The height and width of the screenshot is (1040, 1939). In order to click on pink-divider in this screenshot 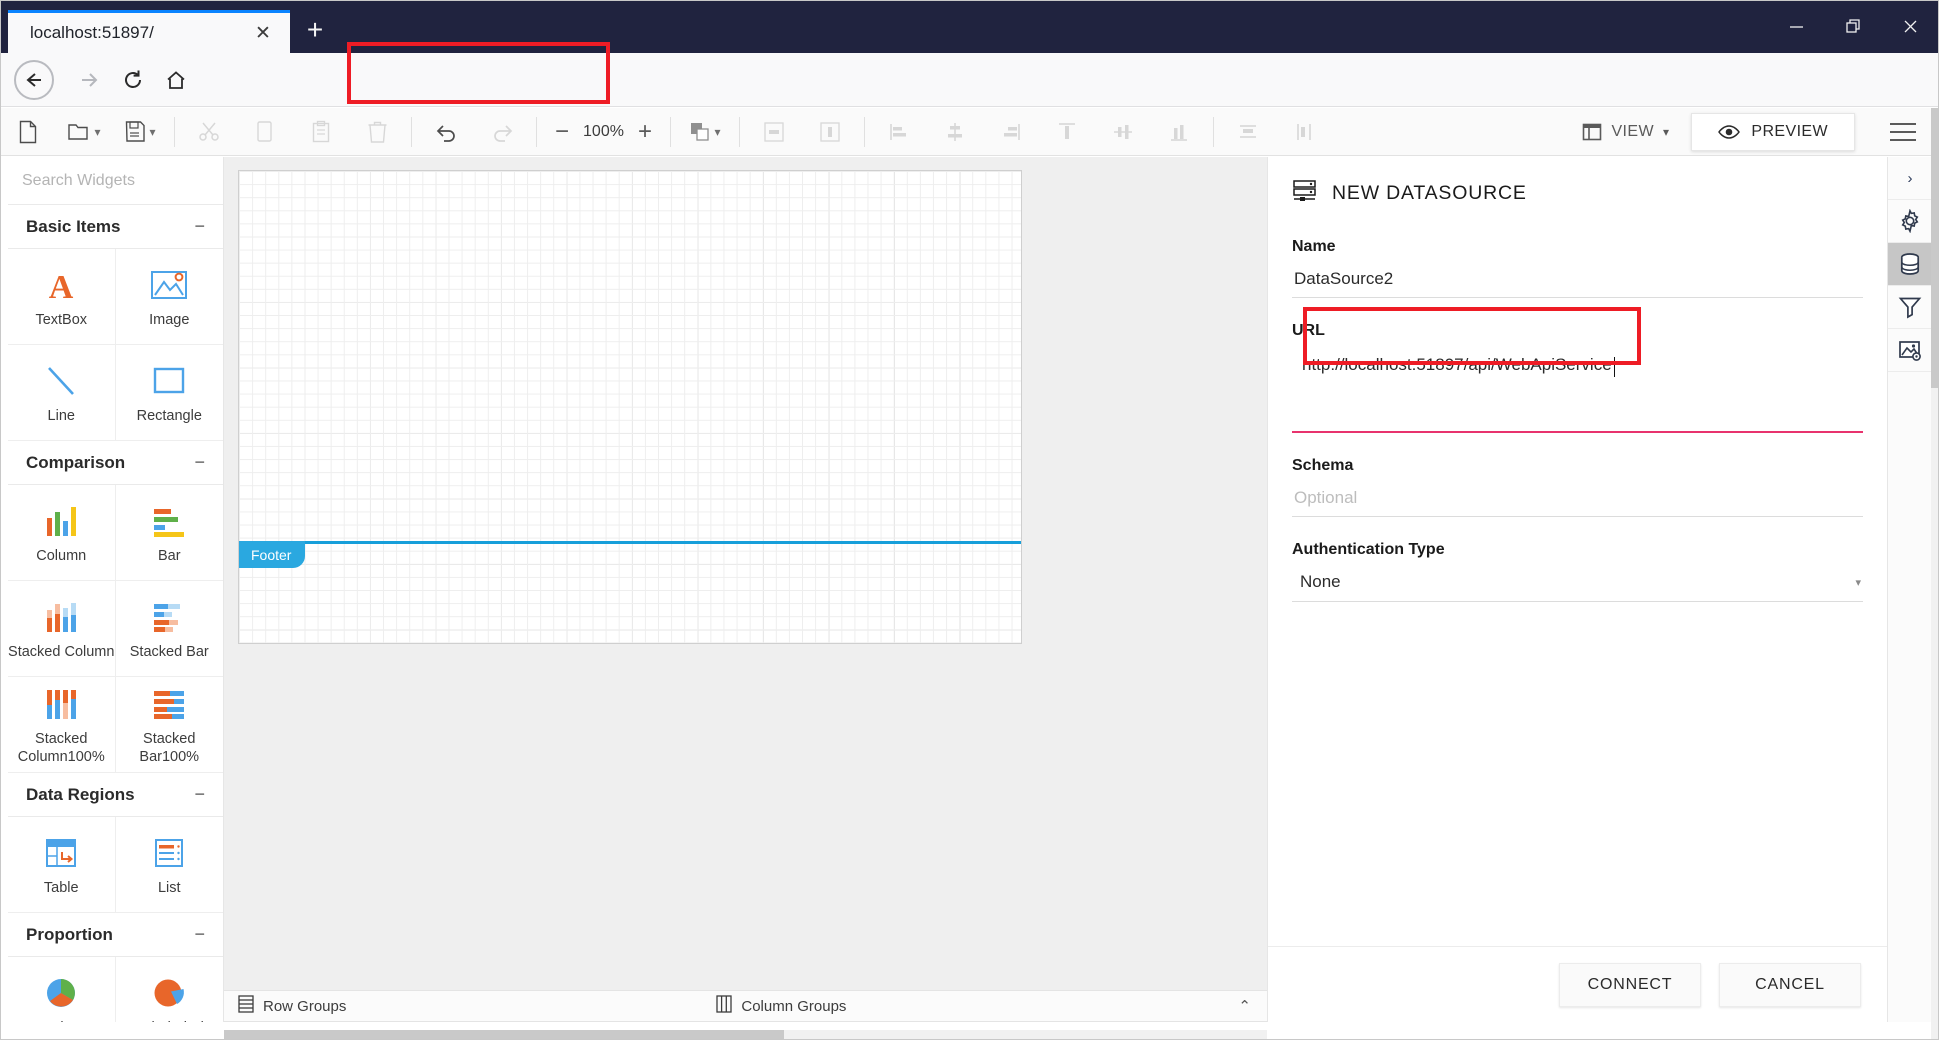, I will do `click(1577, 432)`.